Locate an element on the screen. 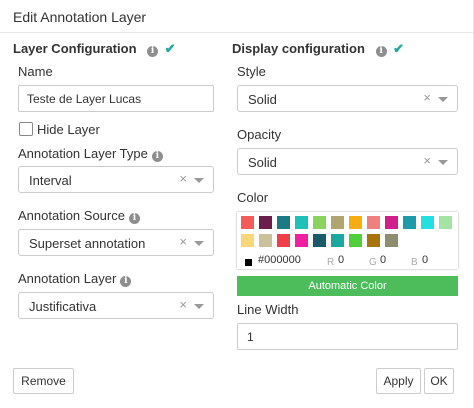  apply-button: Apply is located at coordinates (398, 381).